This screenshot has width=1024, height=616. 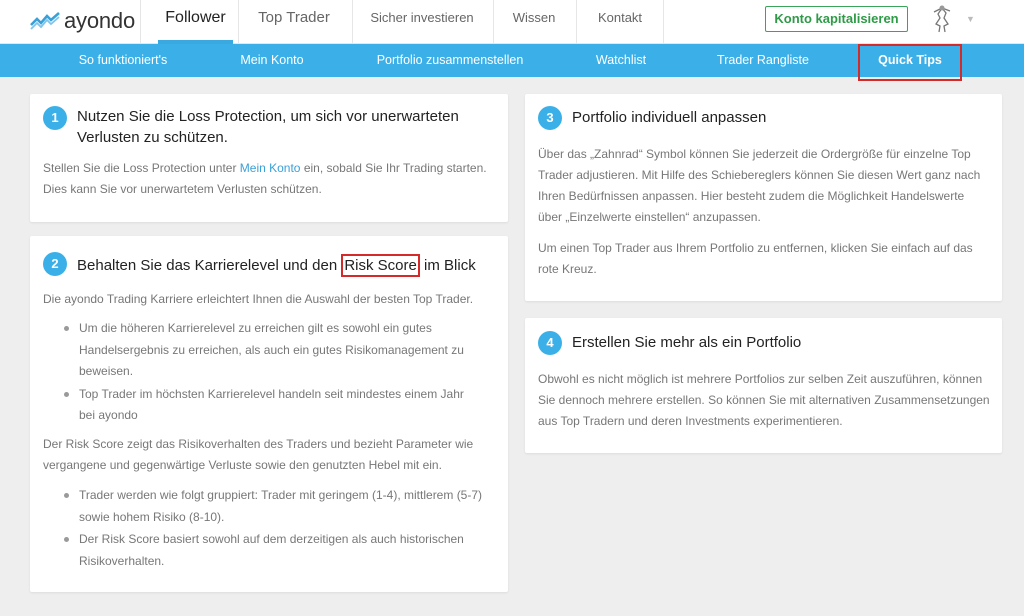 I want to click on tip-title-part: Behalten Sie das Karrierelevel und den, so click(x=209, y=265).